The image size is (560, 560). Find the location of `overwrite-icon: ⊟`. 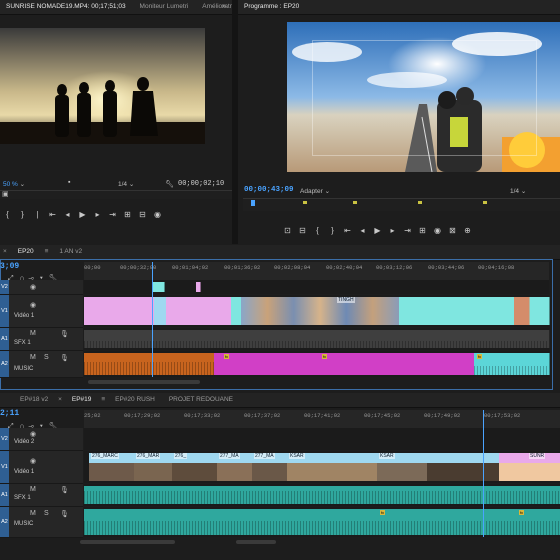

overwrite-icon: ⊟ is located at coordinates (142, 214).